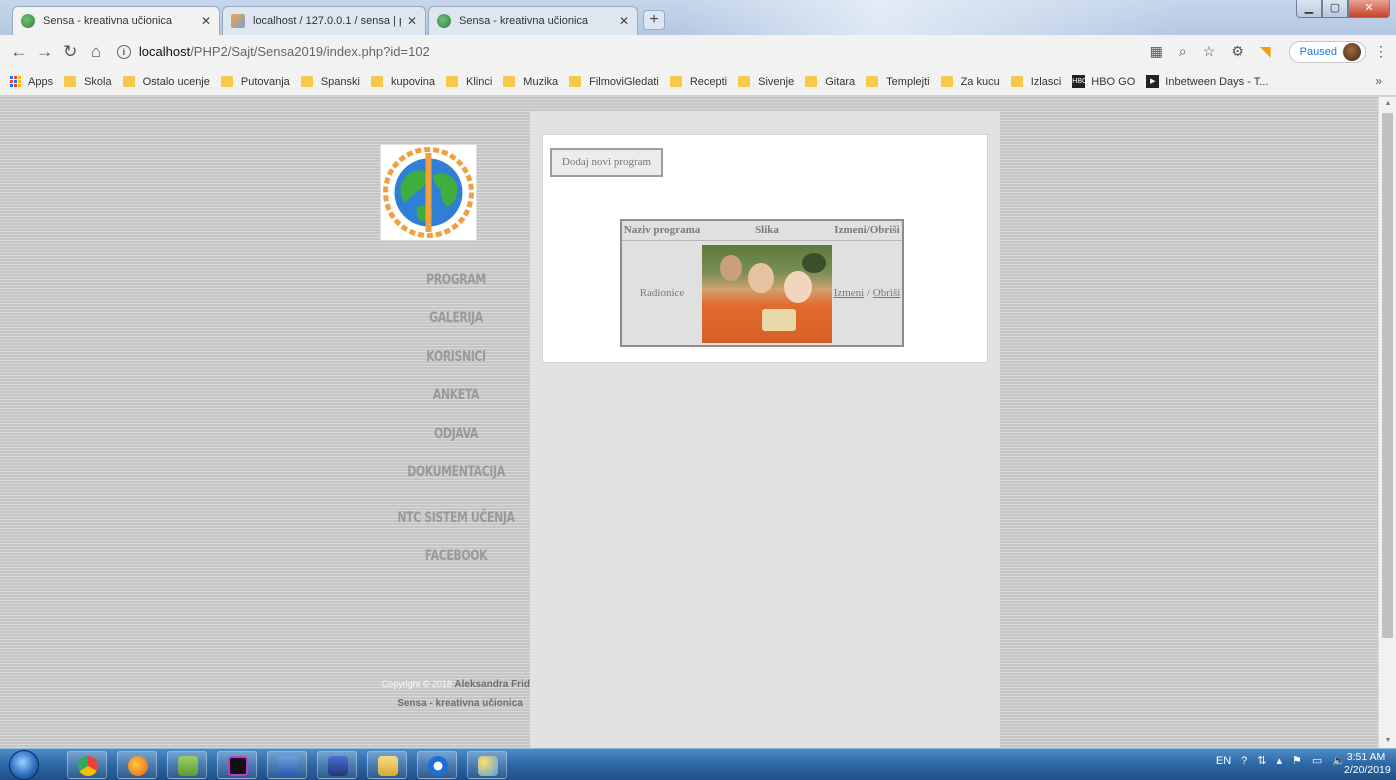 The width and height of the screenshot is (1396, 780). Describe the element at coordinates (1046, 81) in the screenshot. I see `bookmark-label: Izlasci` at that location.